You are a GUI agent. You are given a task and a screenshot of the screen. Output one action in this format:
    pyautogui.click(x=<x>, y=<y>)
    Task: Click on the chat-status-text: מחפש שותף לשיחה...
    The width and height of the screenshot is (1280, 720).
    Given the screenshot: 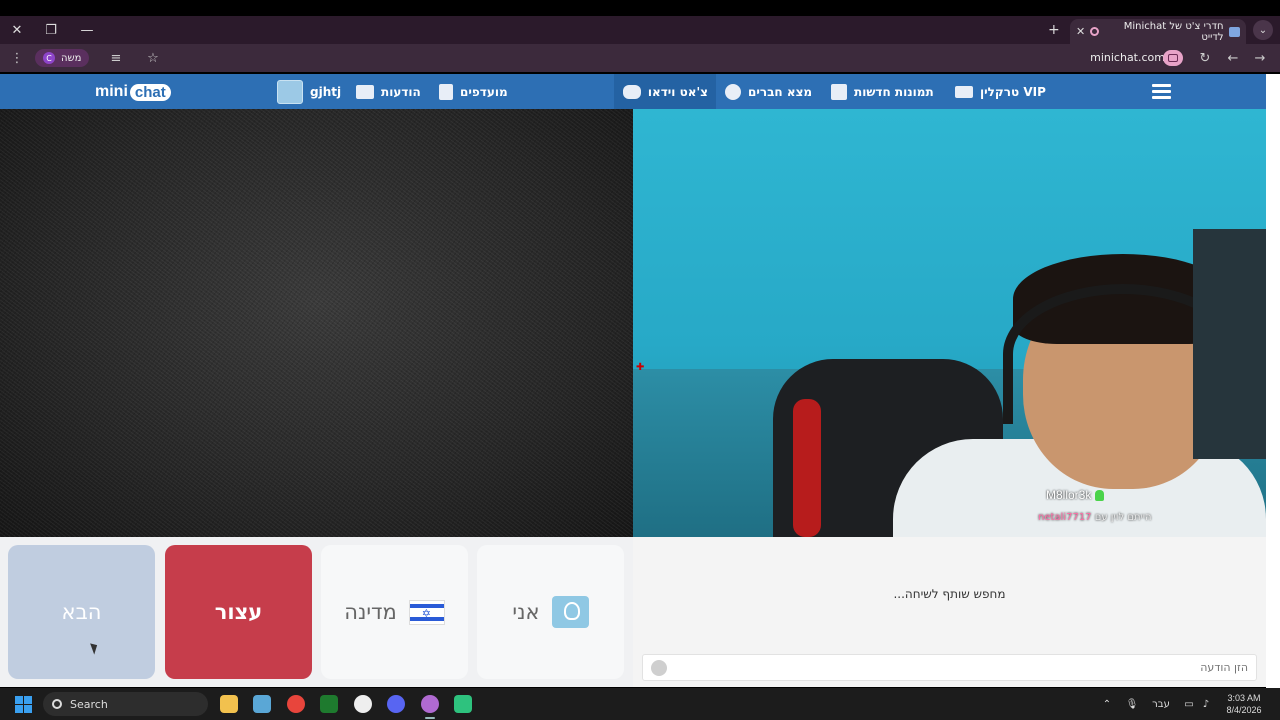 What is the action you would take?
    pyautogui.click(x=949, y=594)
    